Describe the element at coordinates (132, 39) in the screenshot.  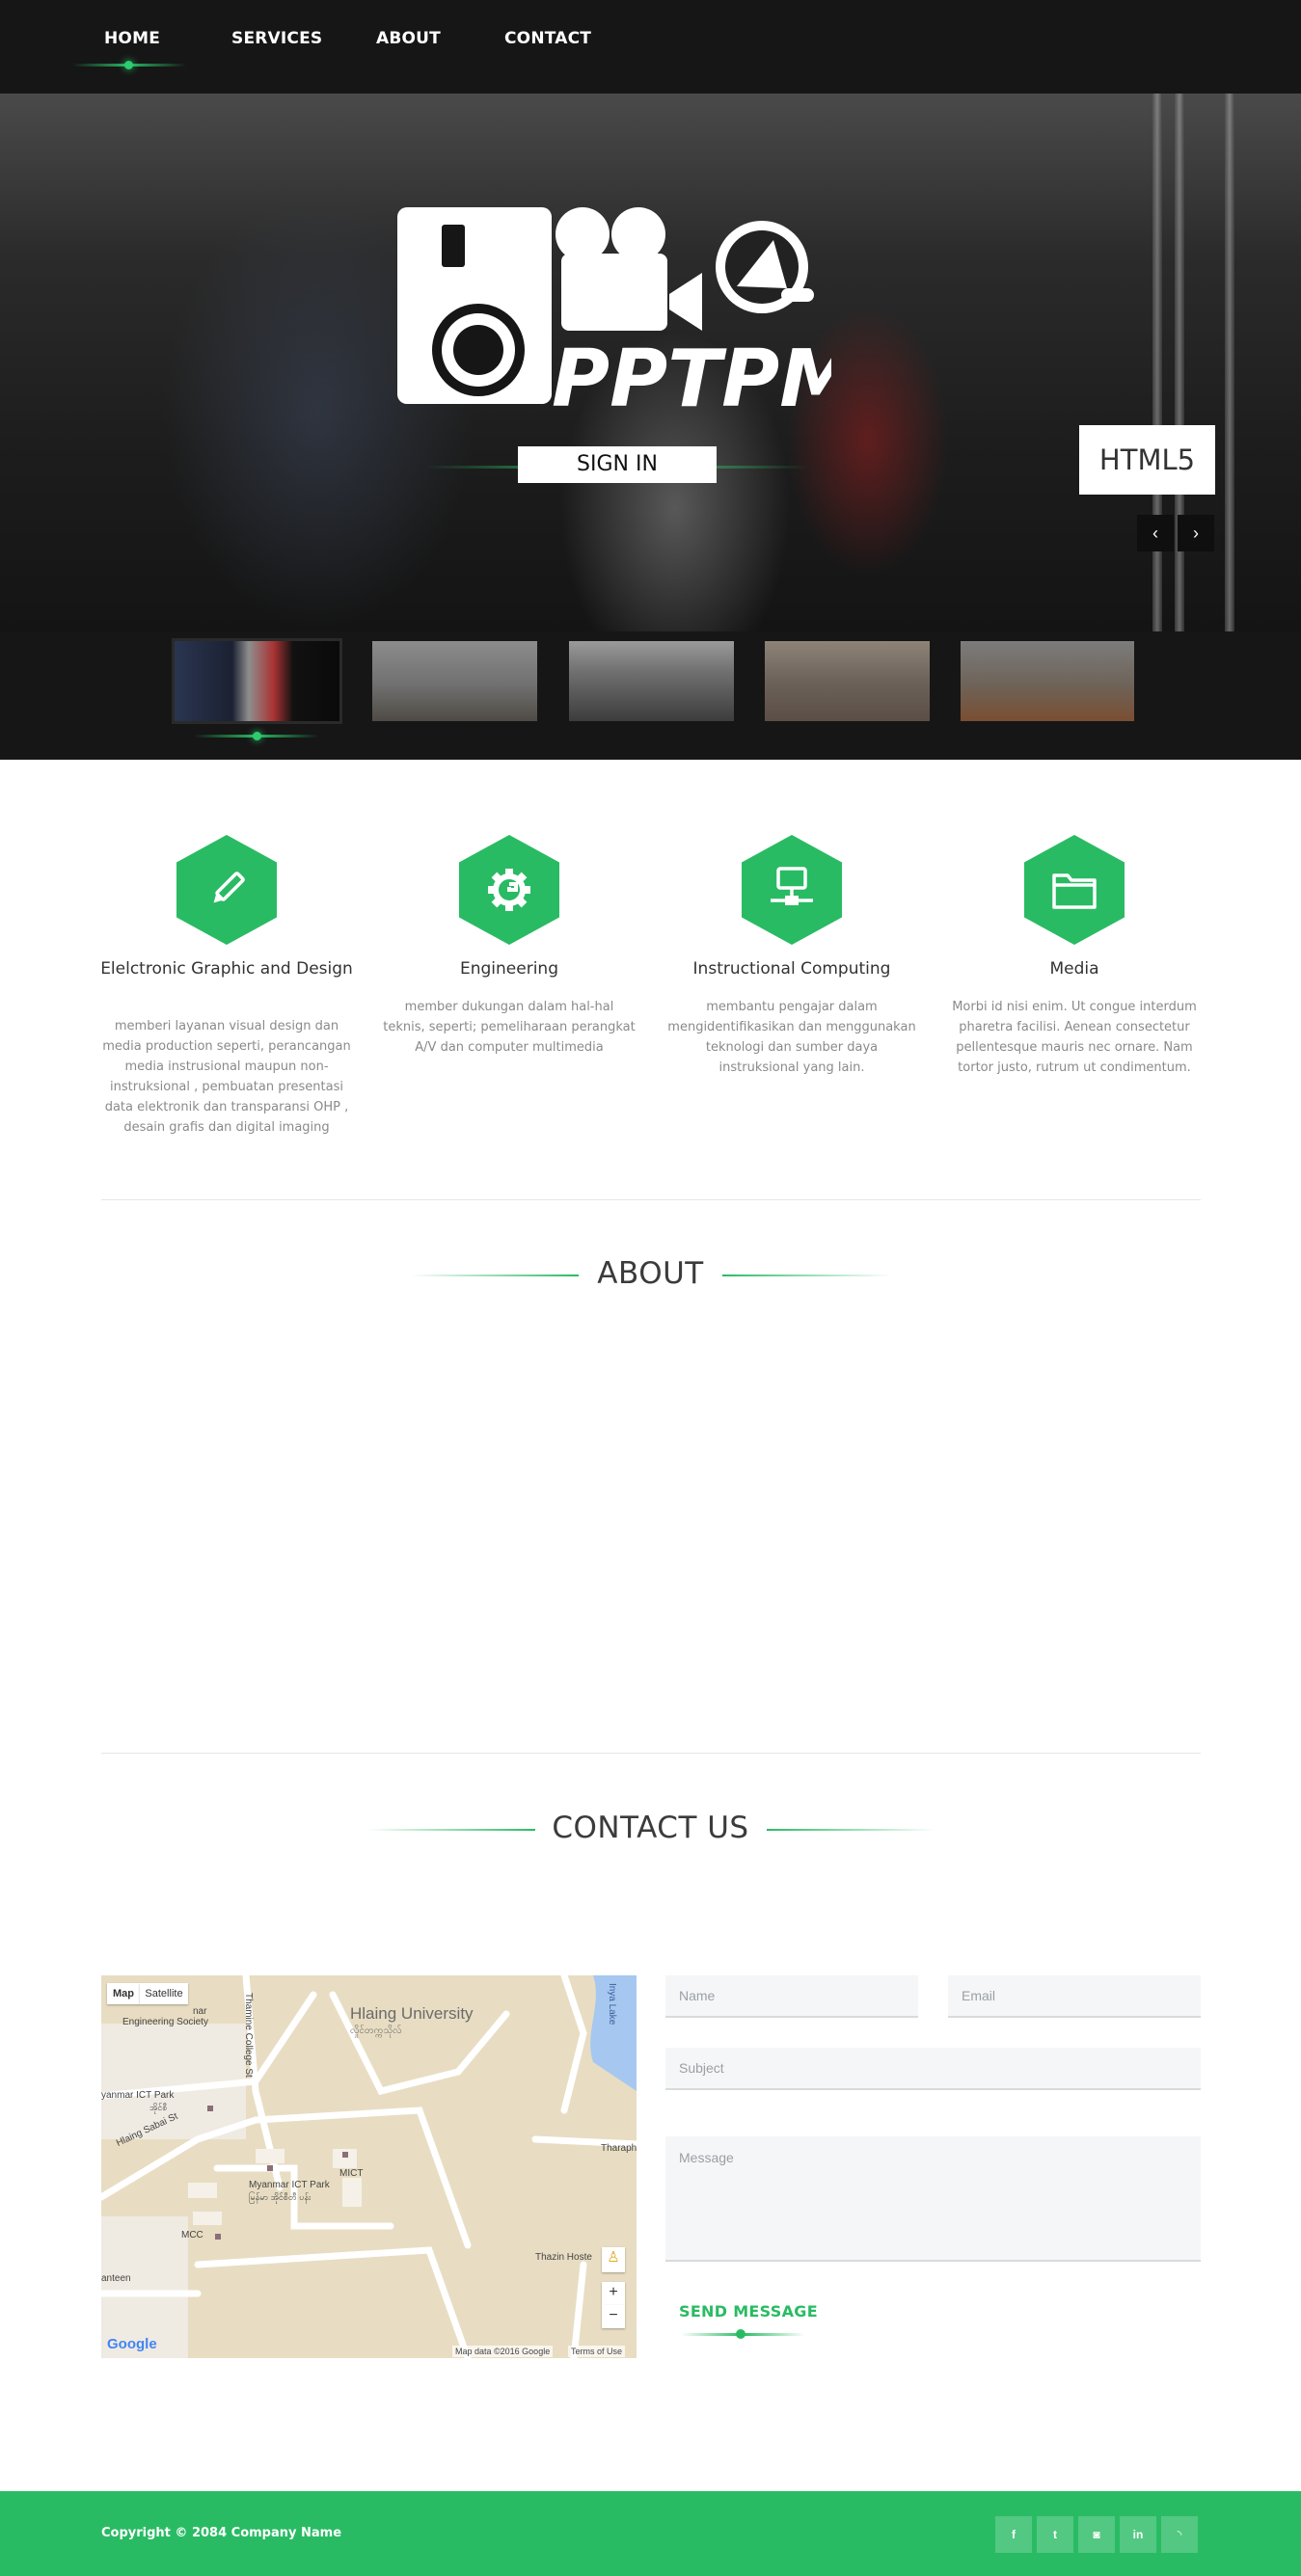
I see `nav-home: HOME` at that location.